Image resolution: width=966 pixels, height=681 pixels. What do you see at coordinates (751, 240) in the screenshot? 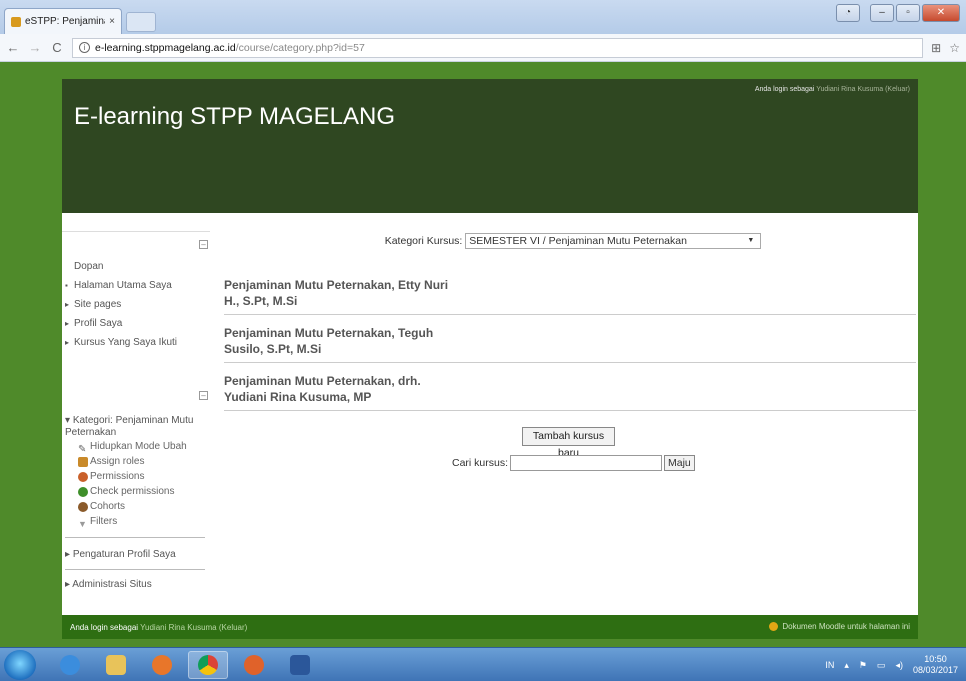
I see `dropdown-arrow-icon: ▼` at bounding box center [751, 240].